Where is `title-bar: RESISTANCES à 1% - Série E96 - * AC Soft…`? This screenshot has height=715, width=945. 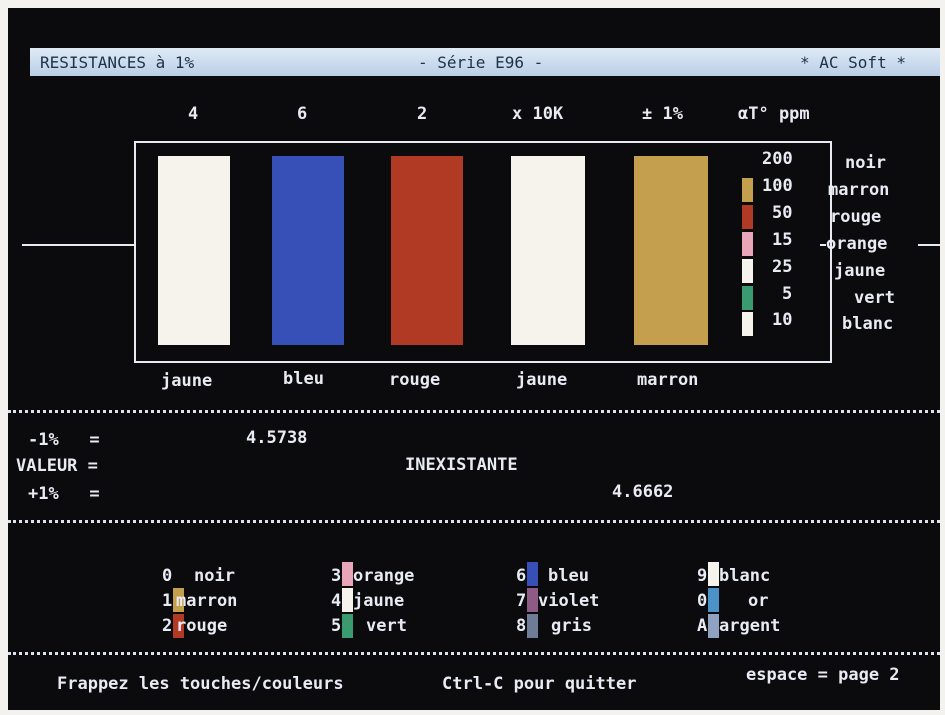
title-bar: RESISTANCES à 1% - Série E96 - * AC Soft… is located at coordinates (485, 62).